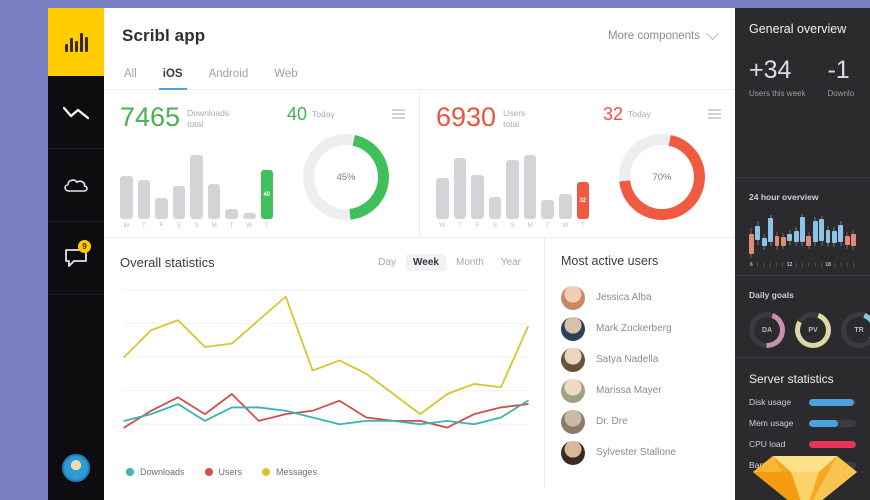 The image size is (870, 500). What do you see at coordinates (583, 205) in the screenshot?
I see `bar-column: 32 T` at bounding box center [583, 205].